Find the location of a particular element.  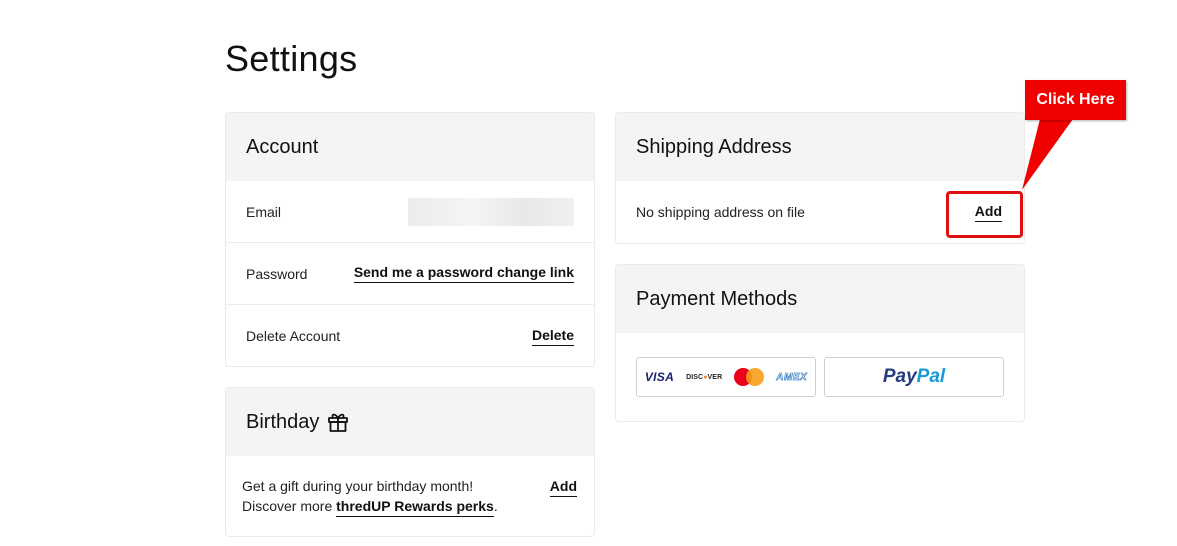

birthday-line-2: Discover more thredUP Rewards perks. is located at coordinates (370, 506).